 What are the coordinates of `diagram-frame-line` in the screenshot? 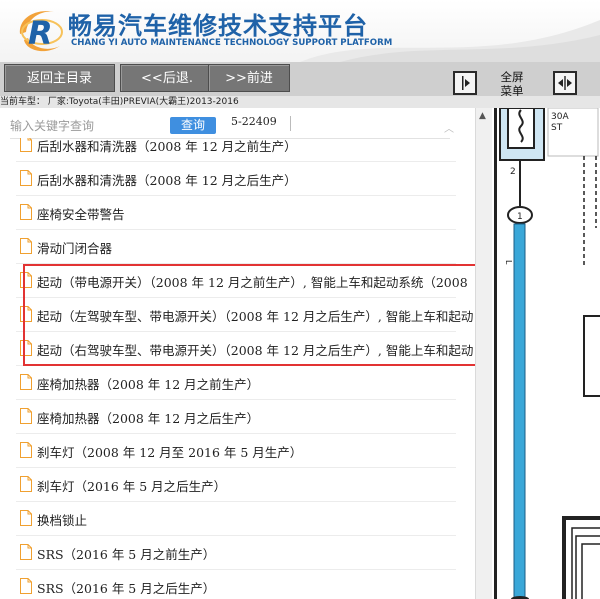 It's located at (495, 353).